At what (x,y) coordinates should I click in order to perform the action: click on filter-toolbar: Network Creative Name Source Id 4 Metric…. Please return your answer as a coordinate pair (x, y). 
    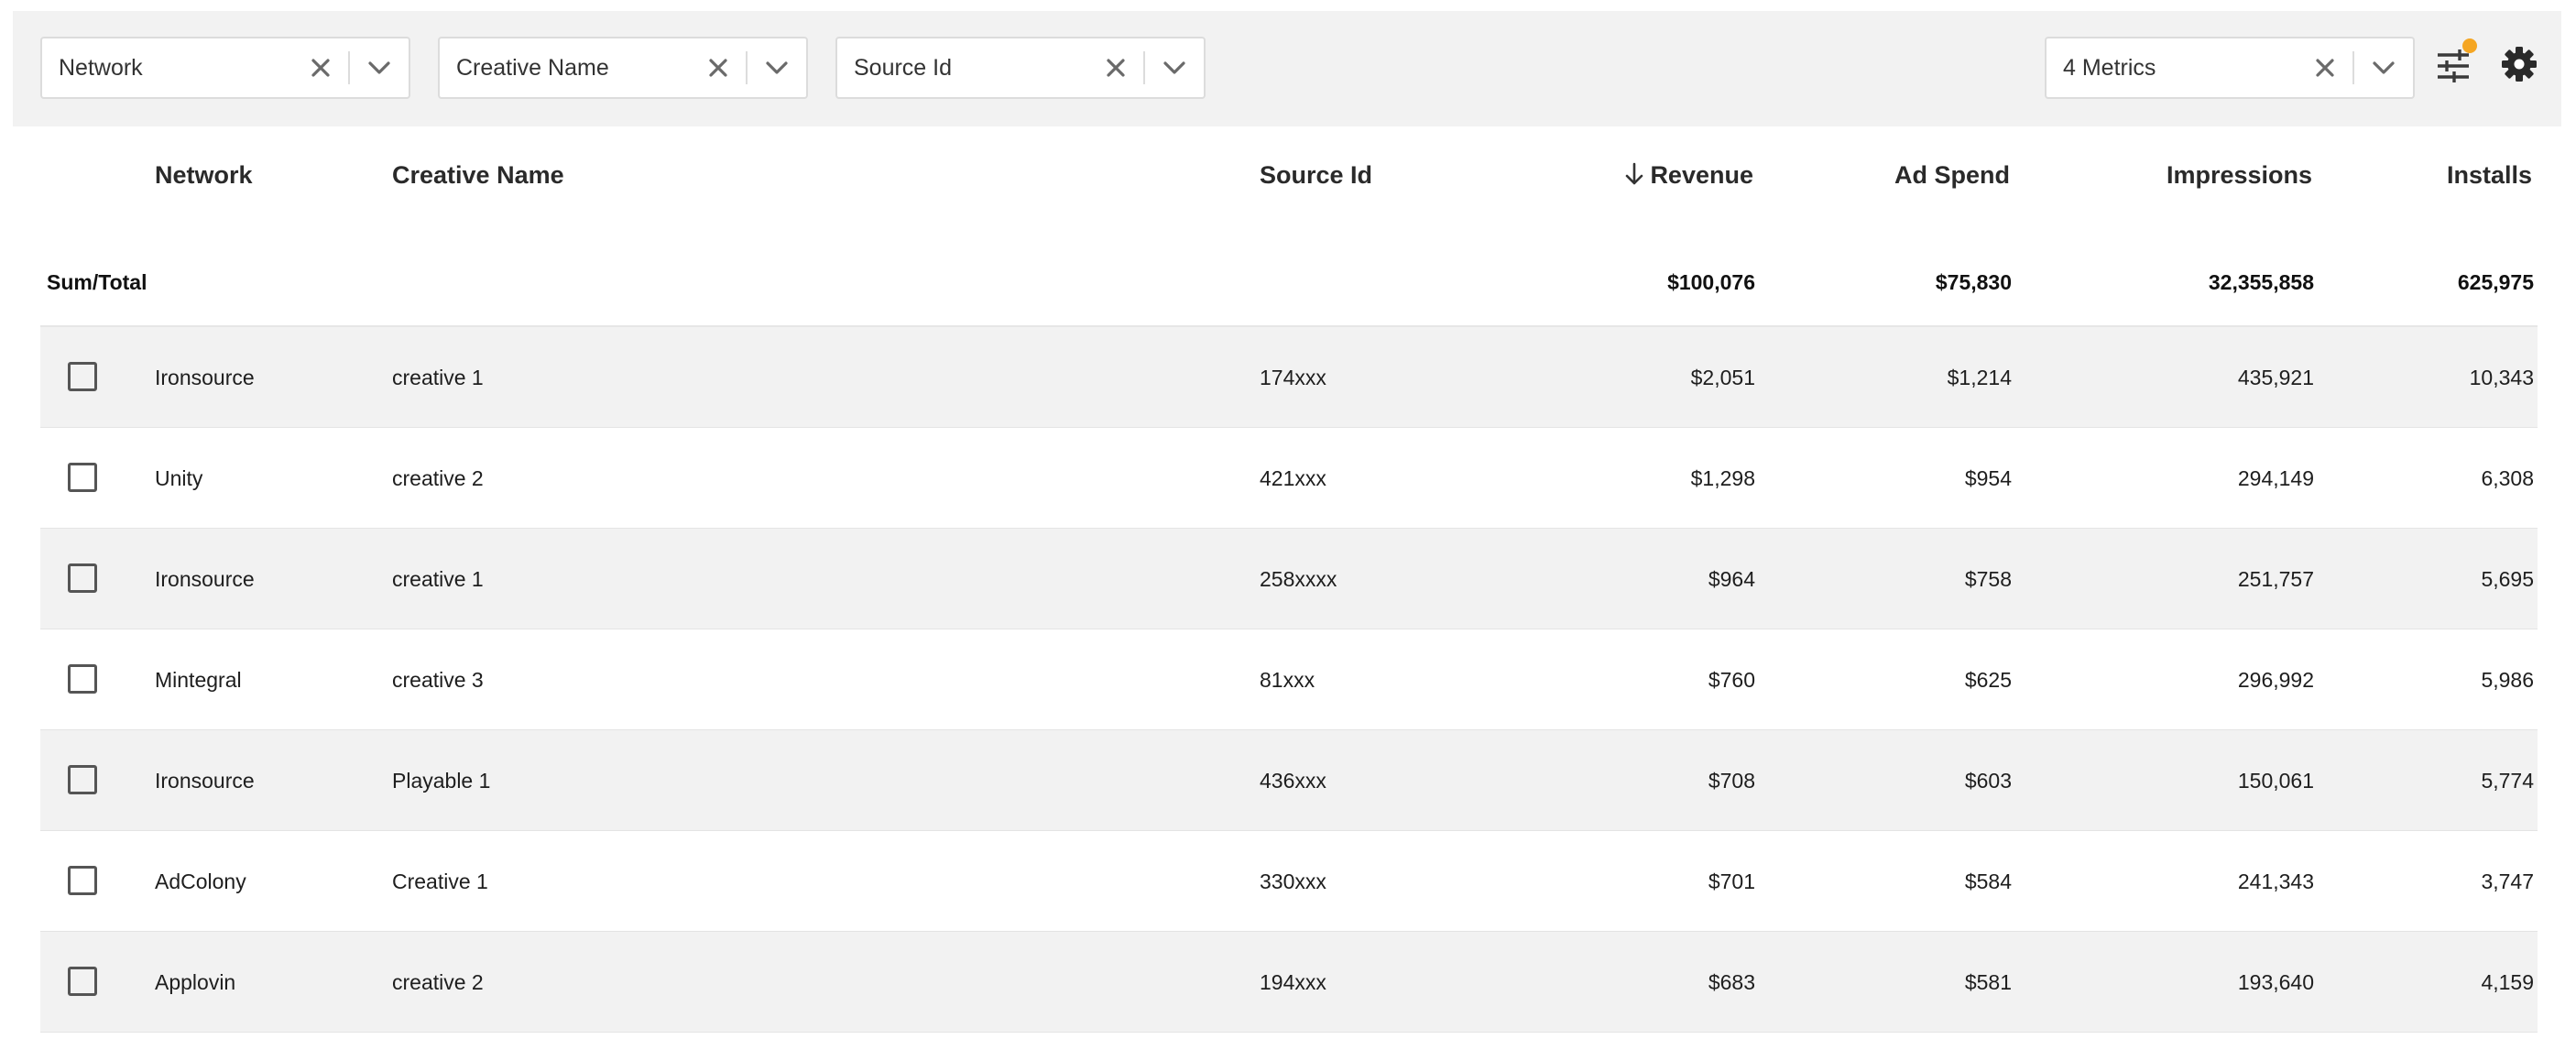
    Looking at the image, I should click on (1287, 68).